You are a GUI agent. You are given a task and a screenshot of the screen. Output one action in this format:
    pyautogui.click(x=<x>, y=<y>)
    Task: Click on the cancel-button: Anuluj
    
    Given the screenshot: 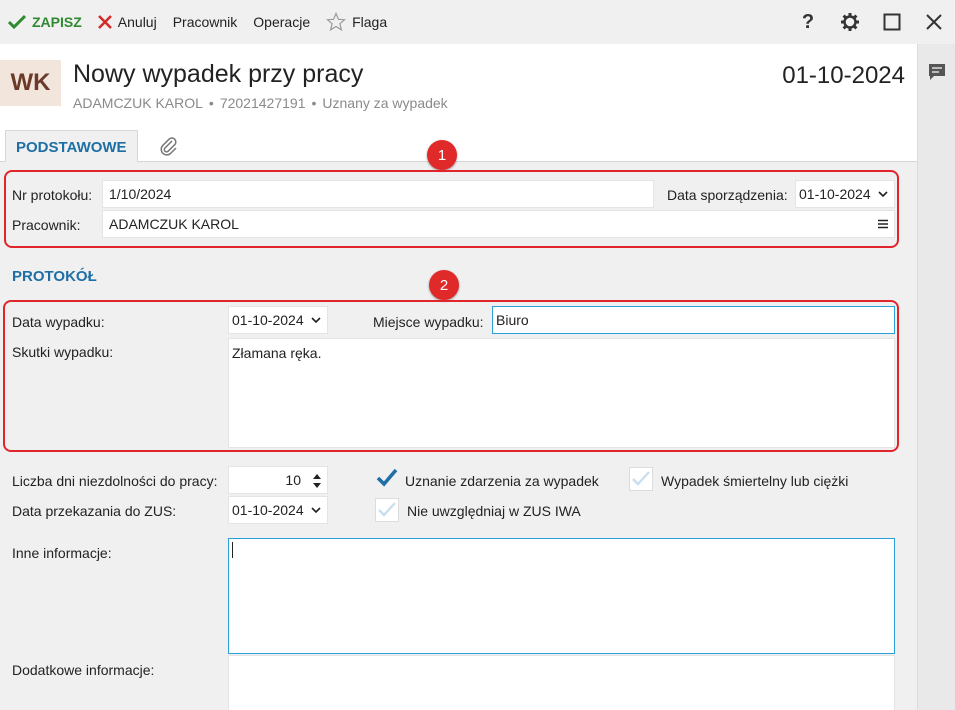 What is the action you would take?
    pyautogui.click(x=127, y=22)
    